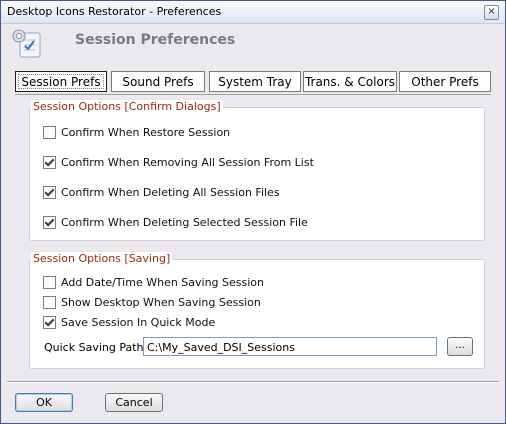  I want to click on confirm-restore-session-option: Confirm When Restore Session, so click(136, 132).